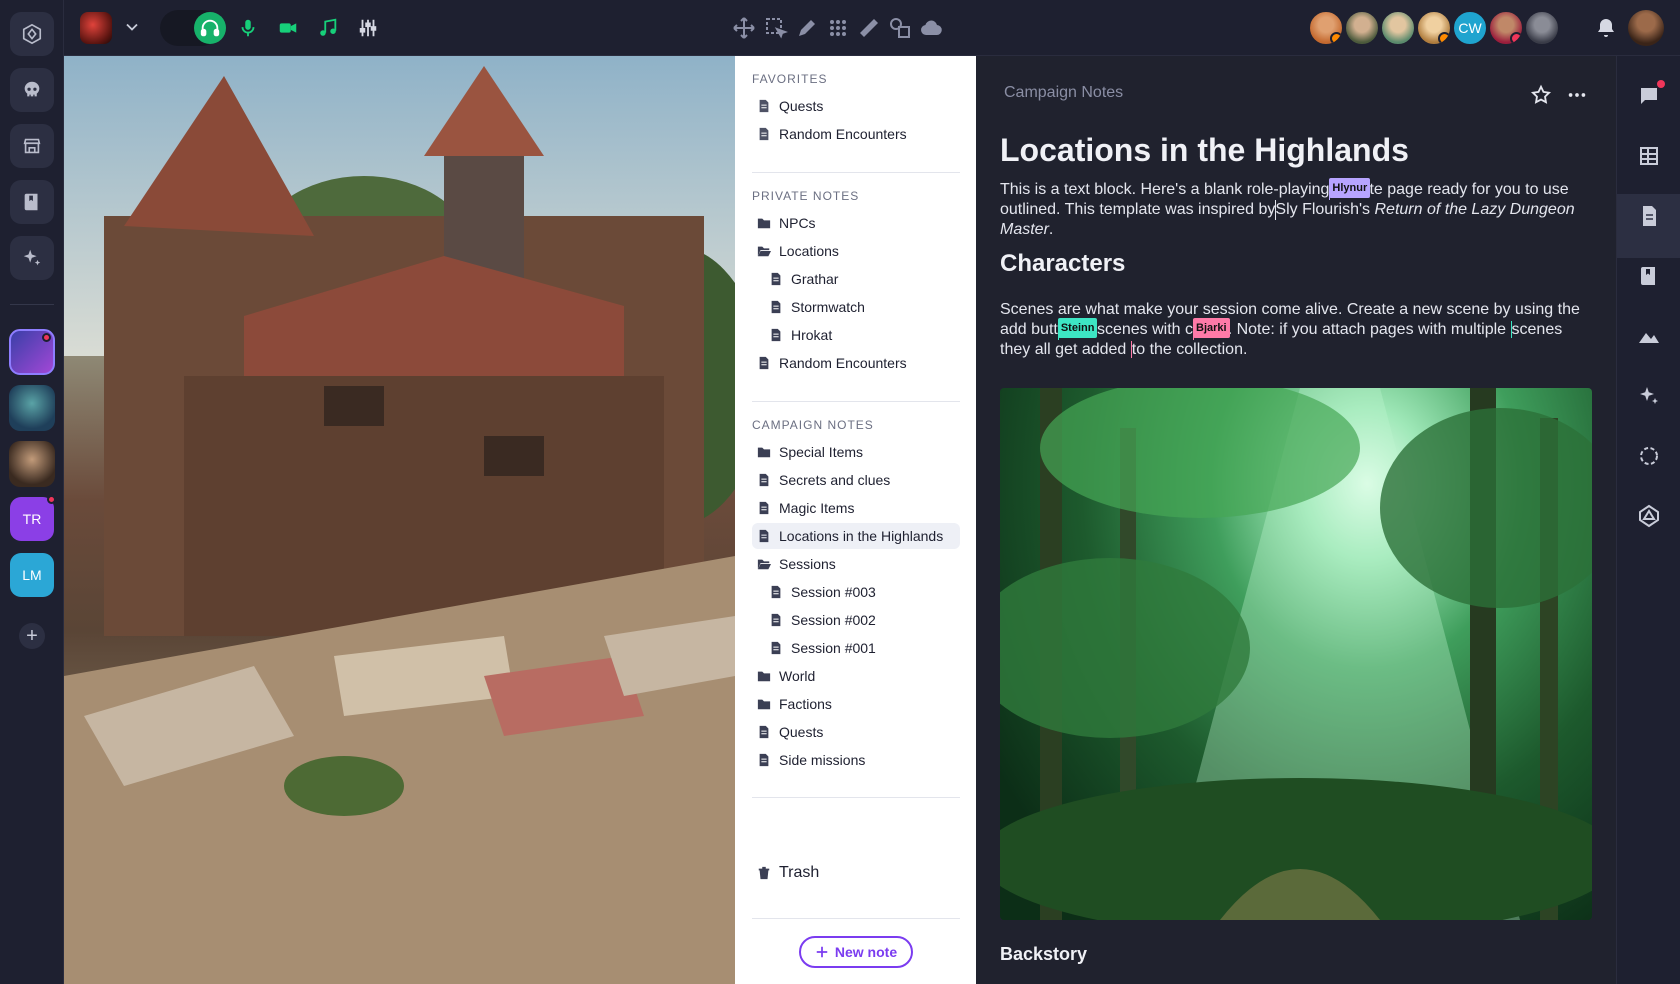  I want to click on note-item-special-items: Special Items, so click(856, 452).